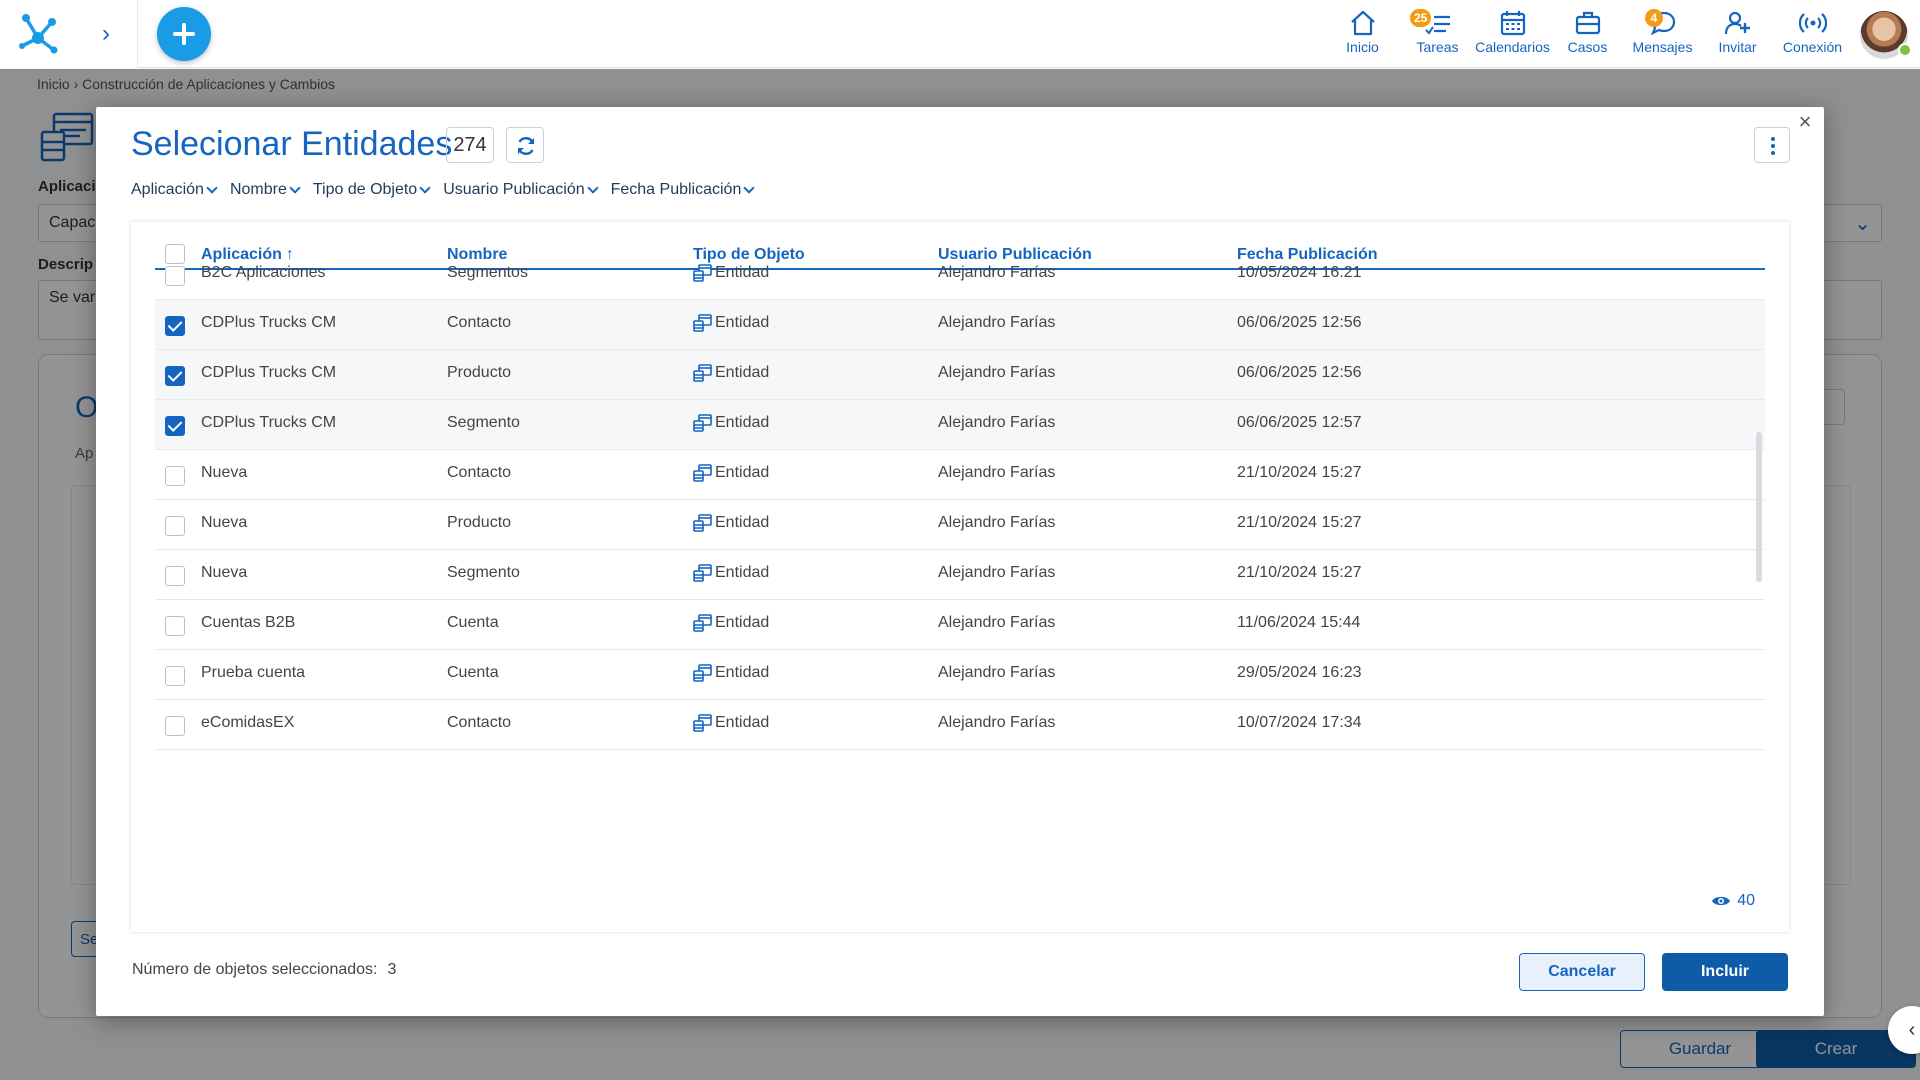  I want to click on logo-area: ›, so click(69, 34).